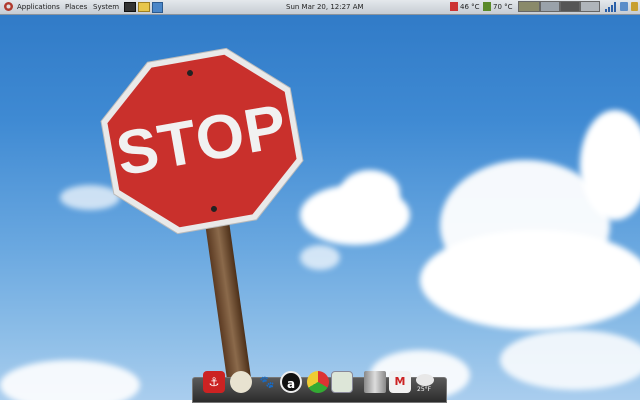 The width and height of the screenshot is (640, 403). Describe the element at coordinates (454, 6) in the screenshot. I see `cpu-temp-icon` at that location.